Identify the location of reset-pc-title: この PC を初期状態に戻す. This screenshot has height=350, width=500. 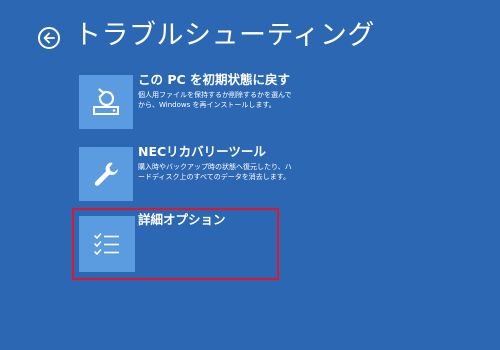
(214, 79).